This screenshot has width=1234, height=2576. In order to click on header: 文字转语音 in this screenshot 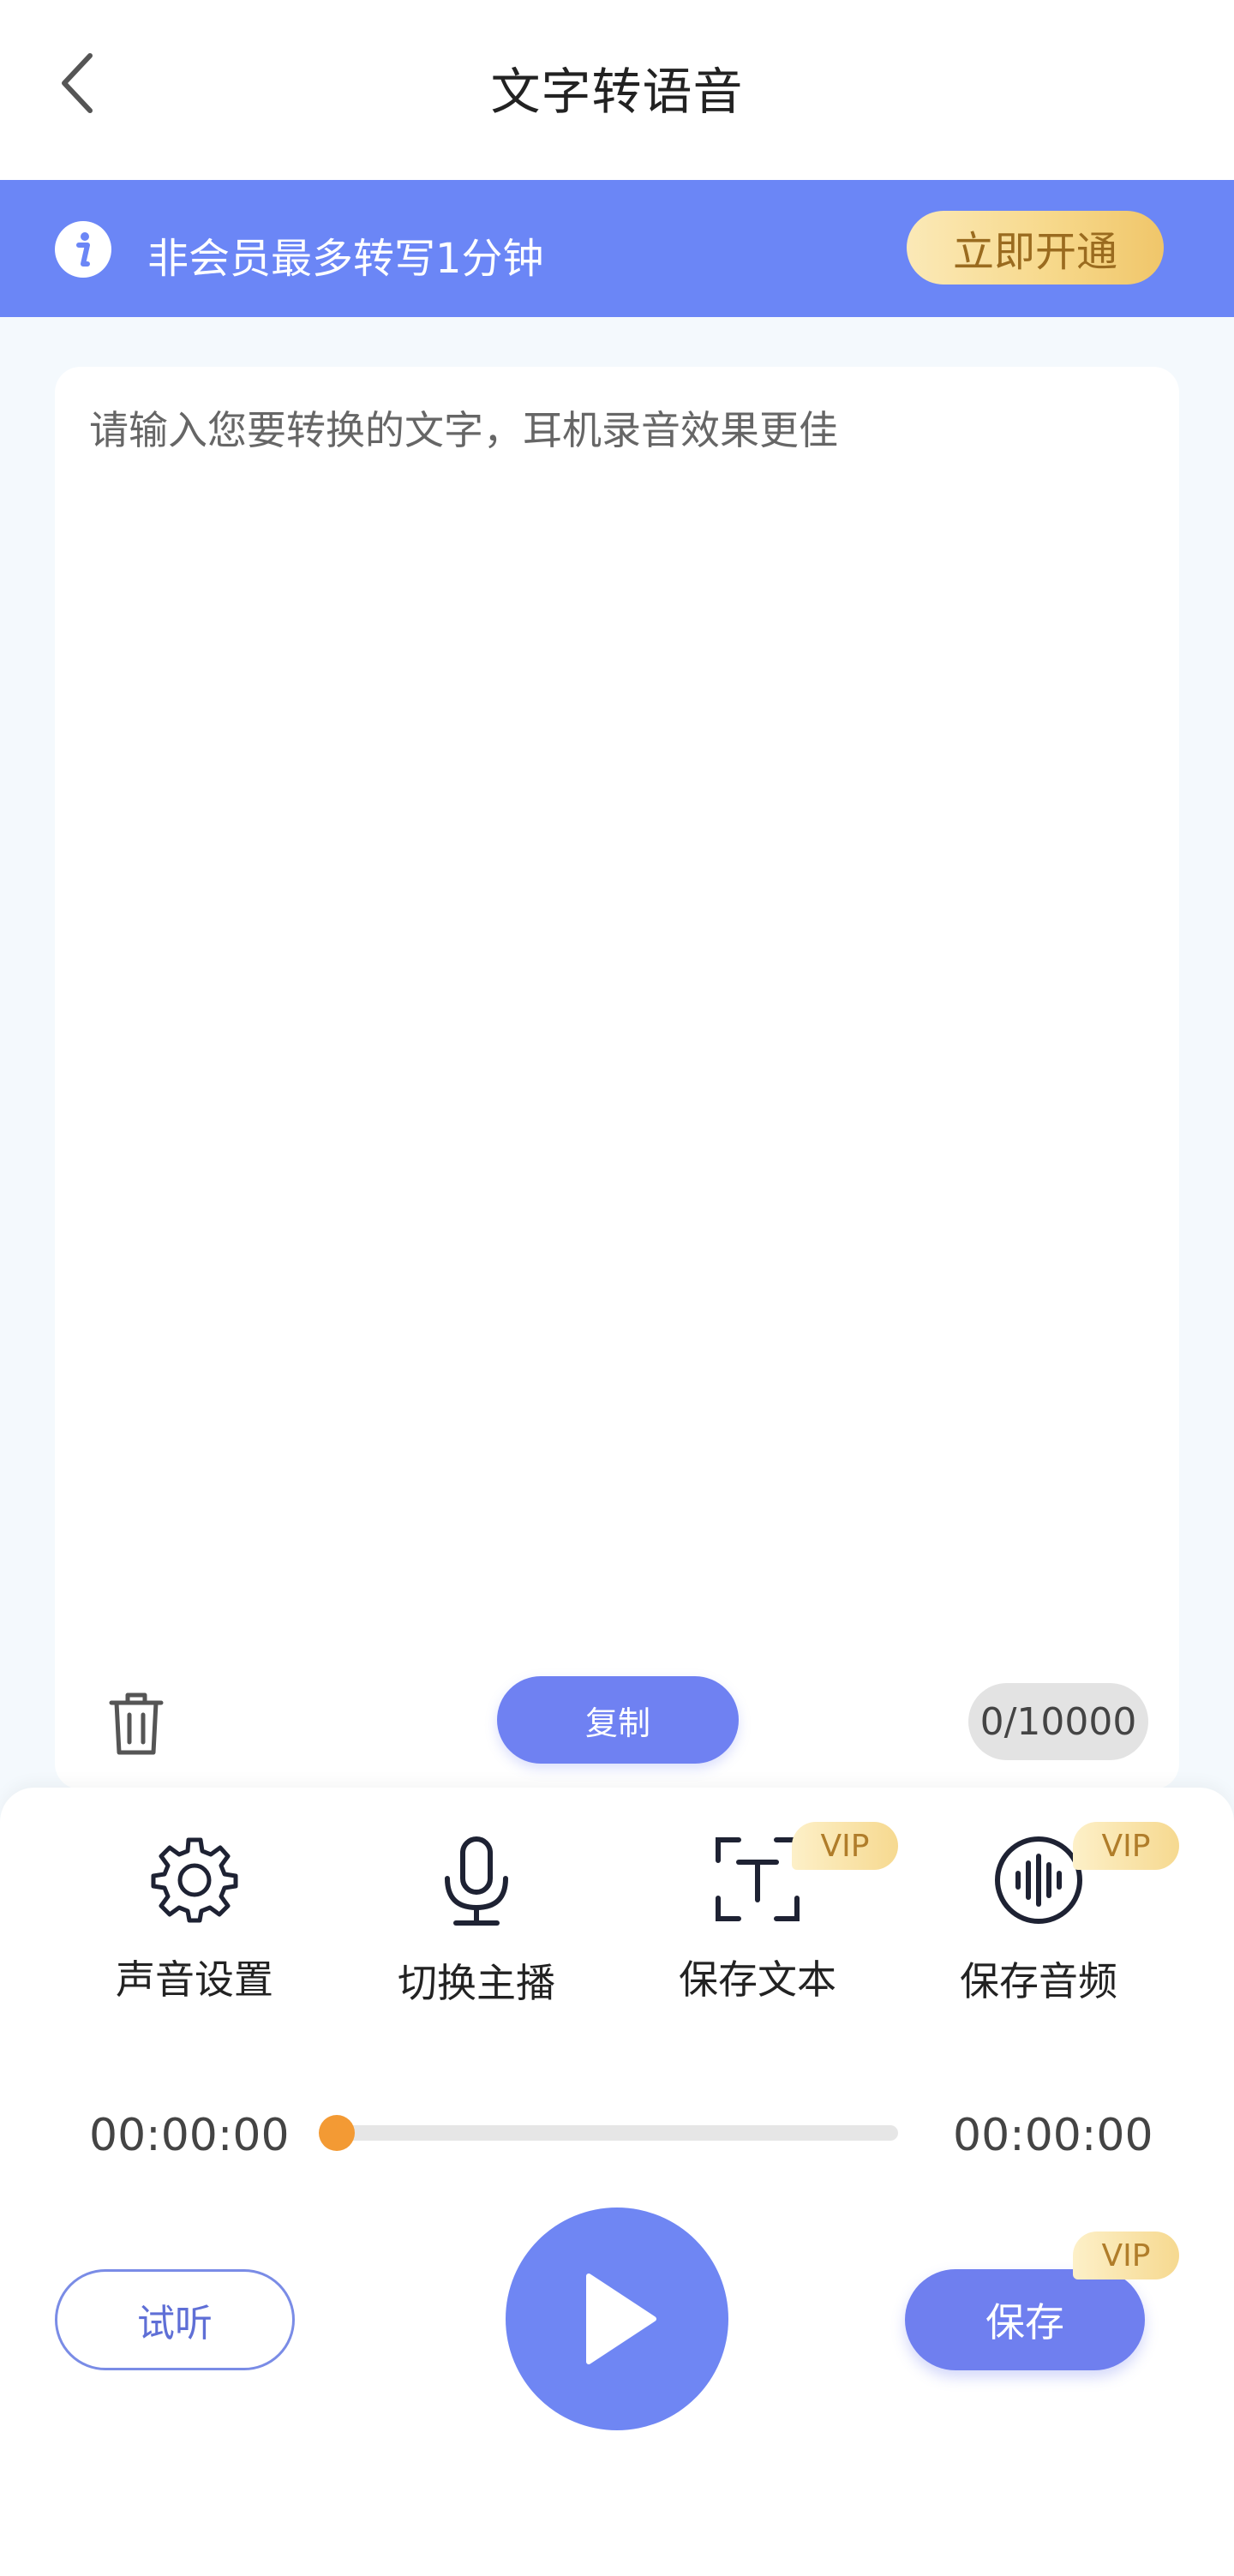, I will do `click(617, 90)`.